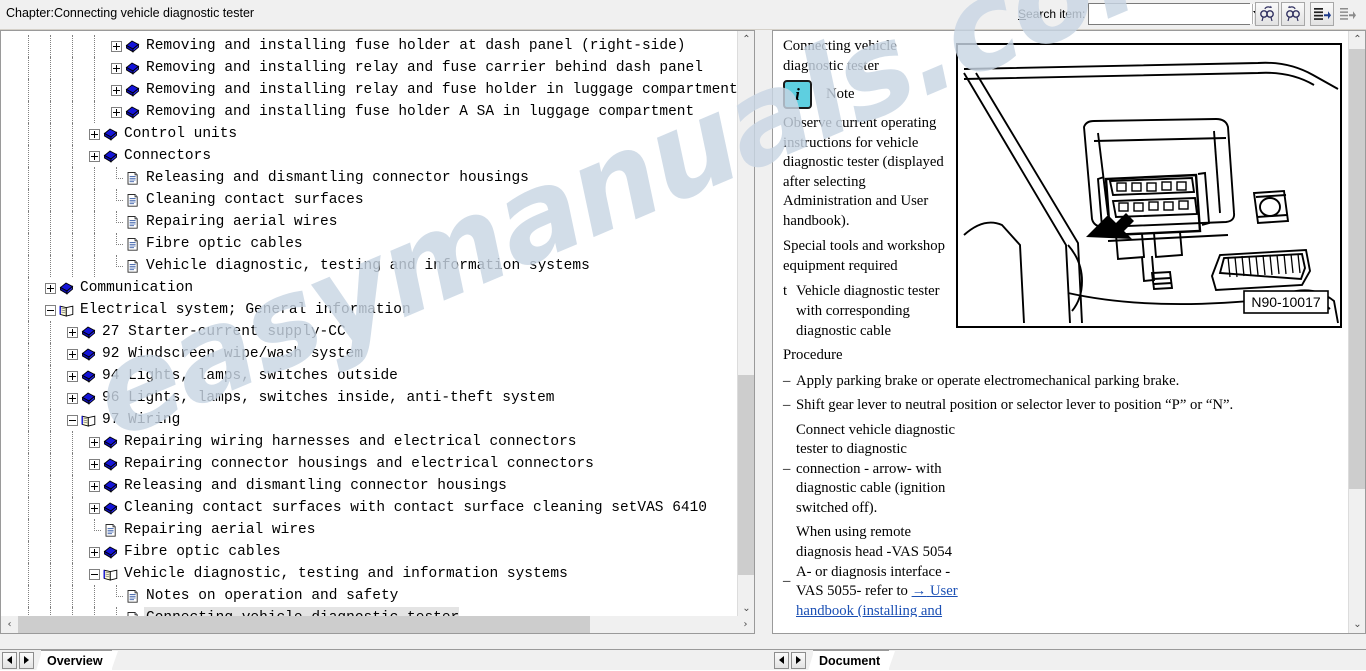 The image size is (1366, 671). What do you see at coordinates (1293, 14) in the screenshot?
I see `find-next-button` at bounding box center [1293, 14].